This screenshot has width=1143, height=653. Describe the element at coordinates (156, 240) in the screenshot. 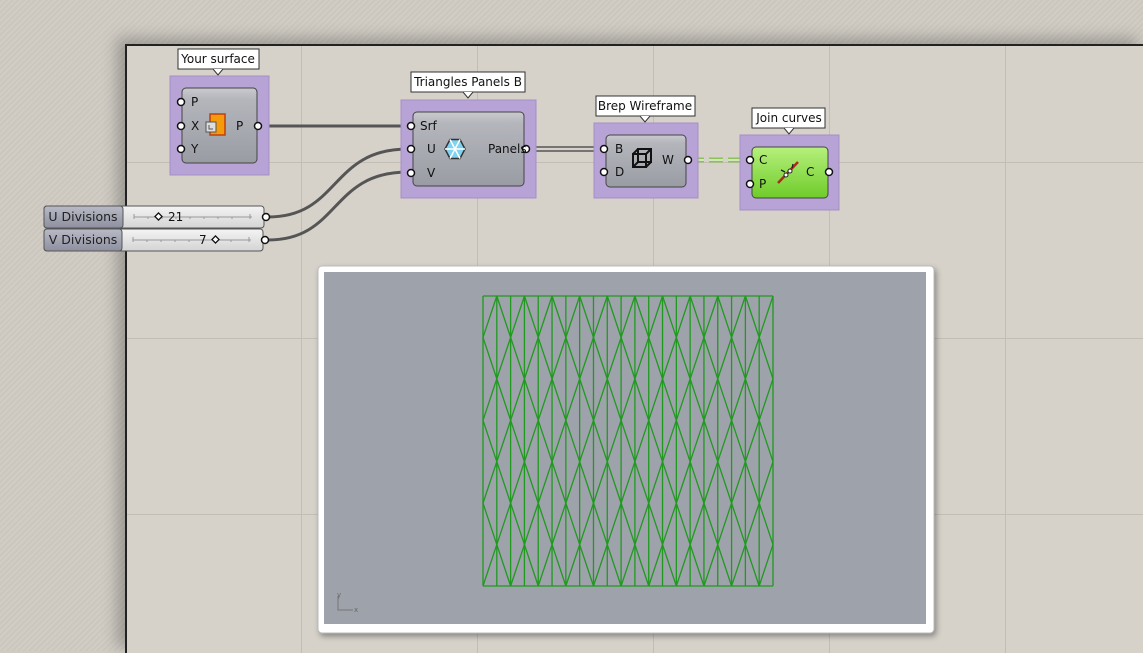

I see `slider-v-divisions: V Divisions 7` at that location.